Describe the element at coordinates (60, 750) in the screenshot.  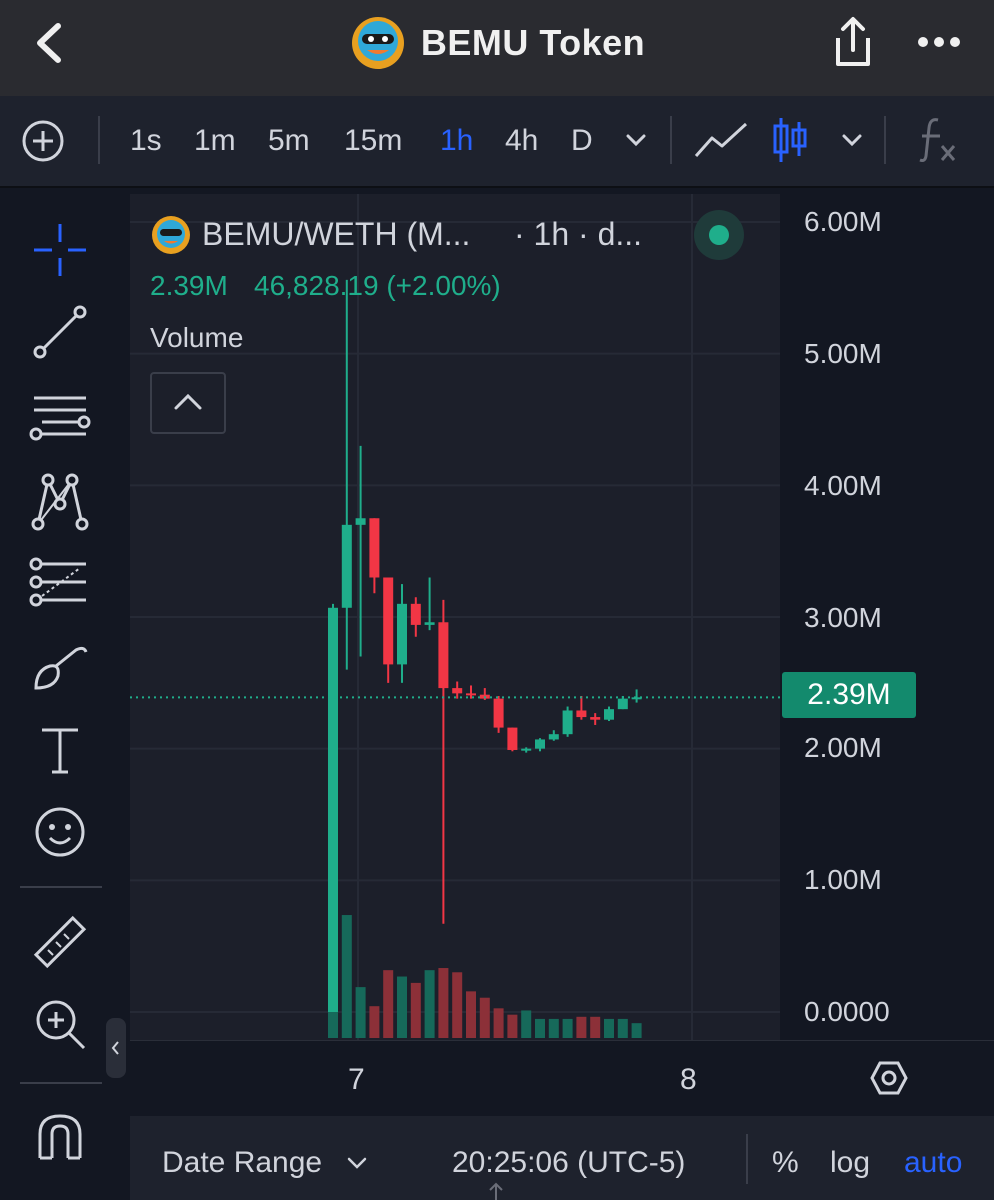
I see `text-tool-icon` at that location.